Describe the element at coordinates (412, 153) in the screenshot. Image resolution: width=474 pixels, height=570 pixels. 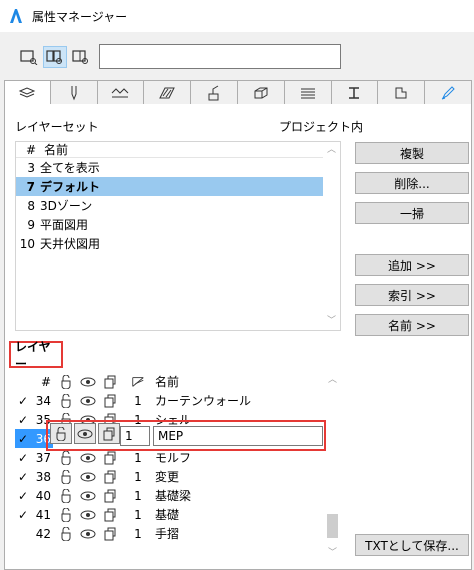
I see `duplicate-button: 複製` at that location.